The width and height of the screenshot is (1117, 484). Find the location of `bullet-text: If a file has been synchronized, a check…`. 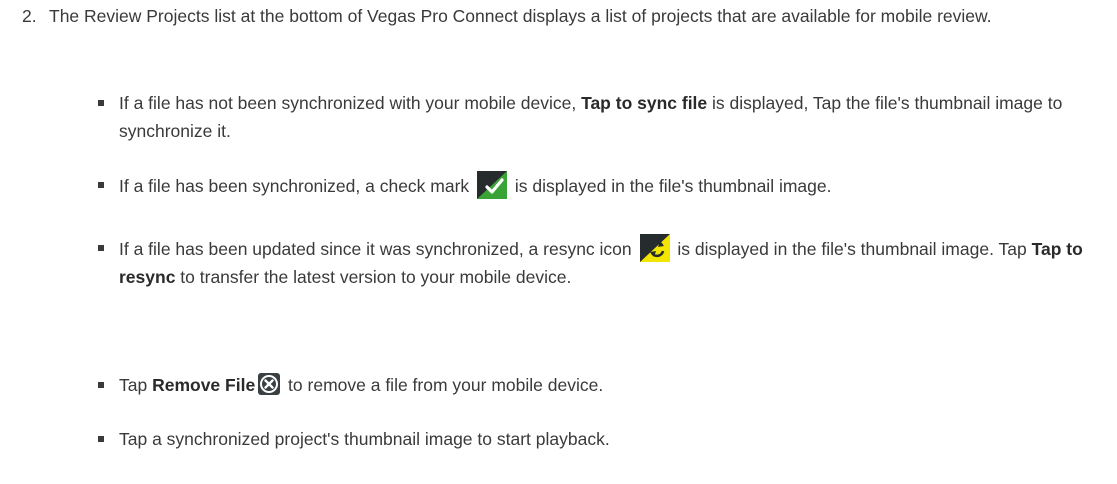

bullet-text: If a file has been synchronized, a check… is located at coordinates (611, 185).